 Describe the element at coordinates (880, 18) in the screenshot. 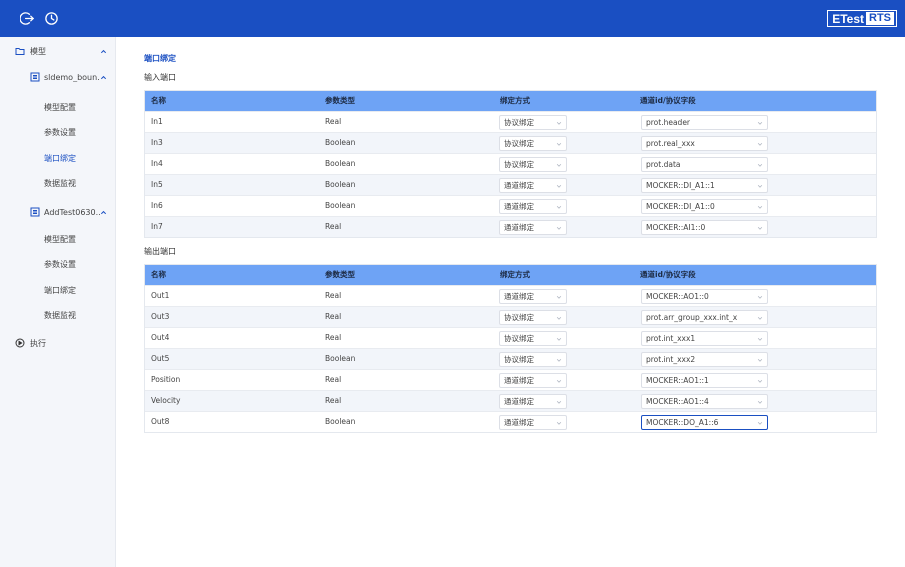

I see `logo-badge: RTS` at that location.